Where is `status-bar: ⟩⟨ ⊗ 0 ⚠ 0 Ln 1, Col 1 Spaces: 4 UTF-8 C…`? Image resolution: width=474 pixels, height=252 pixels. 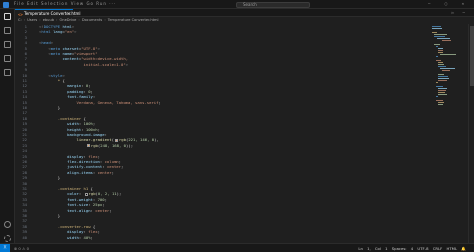 status-bar: ⟩⟨ ⊗ 0 ⚠ 0 Ln 1, Col 1 Spaces: 4 UTF-8 C… is located at coordinates (237, 247).